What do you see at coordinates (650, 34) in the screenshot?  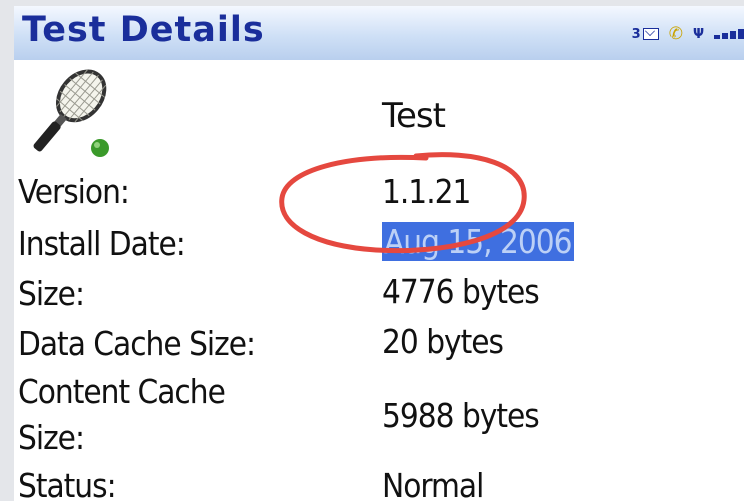 I see `mail-icon` at bounding box center [650, 34].